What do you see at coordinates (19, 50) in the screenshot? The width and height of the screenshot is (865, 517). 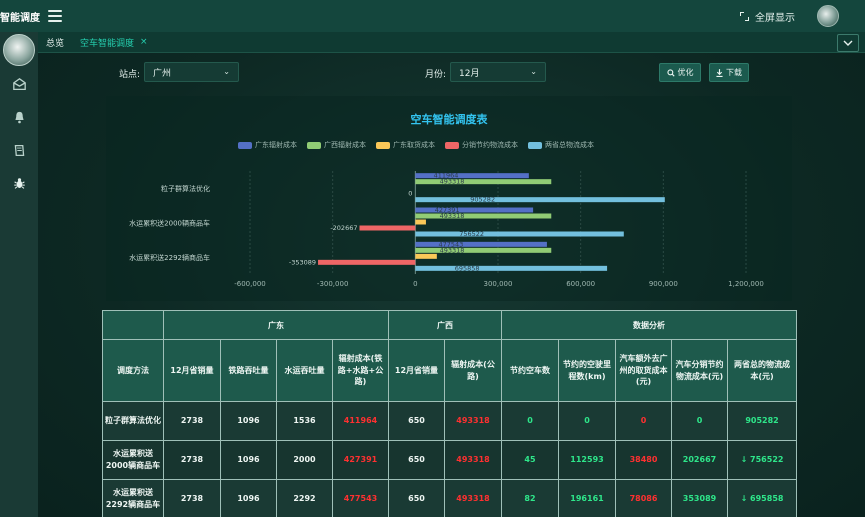 I see `sidebar-avatar` at bounding box center [19, 50].